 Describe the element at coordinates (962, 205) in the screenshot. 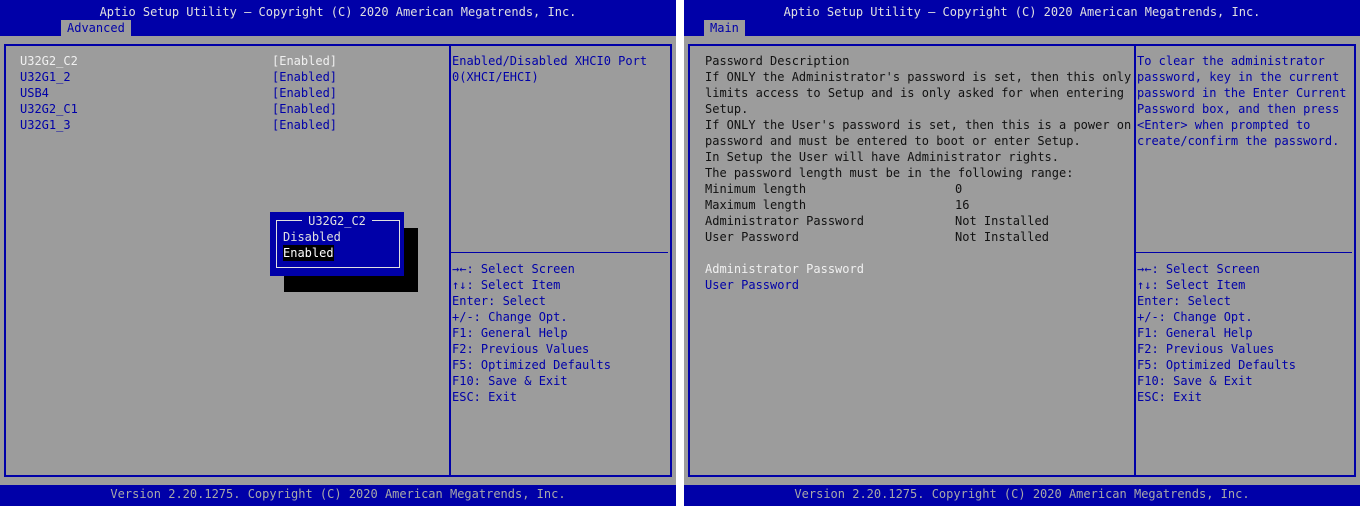

I see `info-value: 16` at that location.